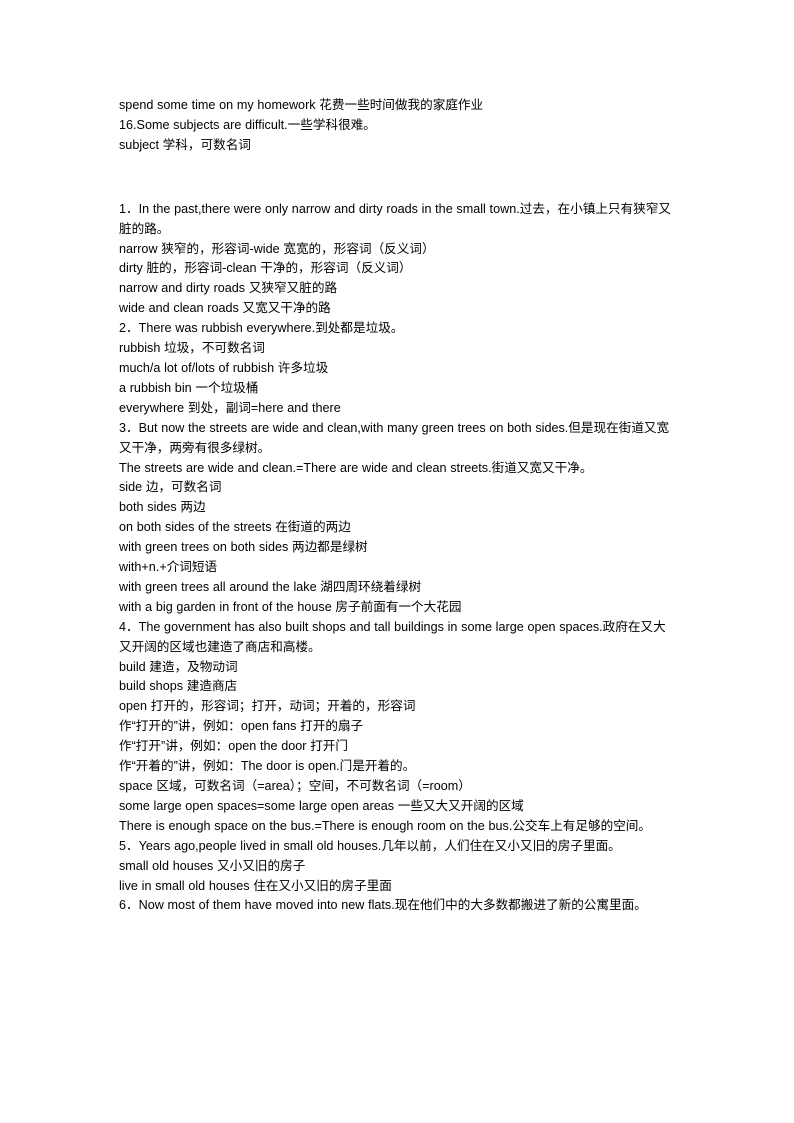 This screenshot has height=1123, width=794. I want to click on text-line: rubbish 垃圾，不可数名词, so click(192, 348).